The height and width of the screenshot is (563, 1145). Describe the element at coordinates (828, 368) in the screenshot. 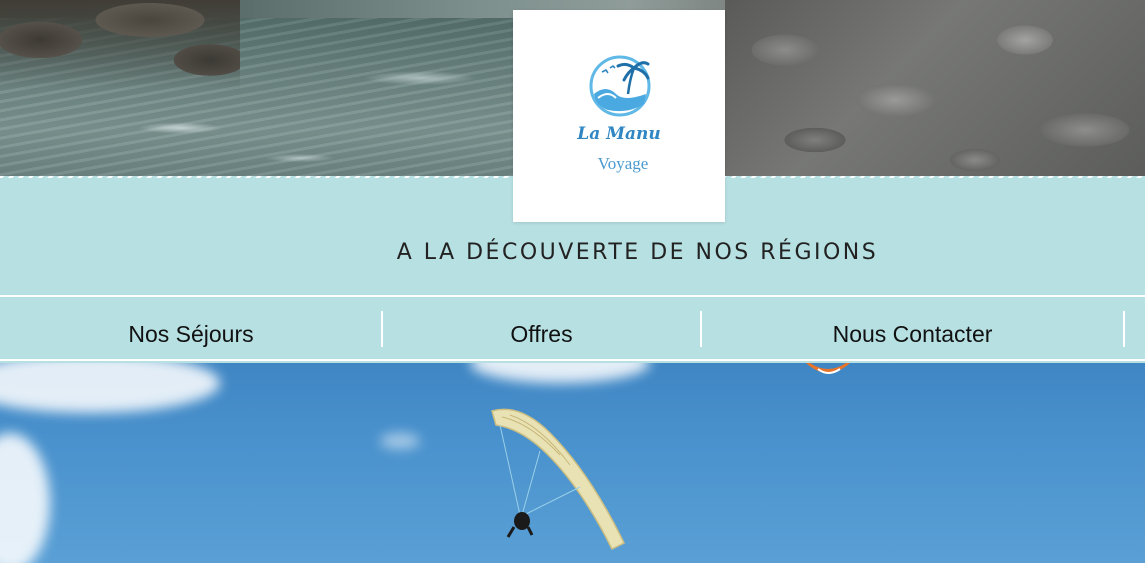

I see `paraglider-orange` at that location.